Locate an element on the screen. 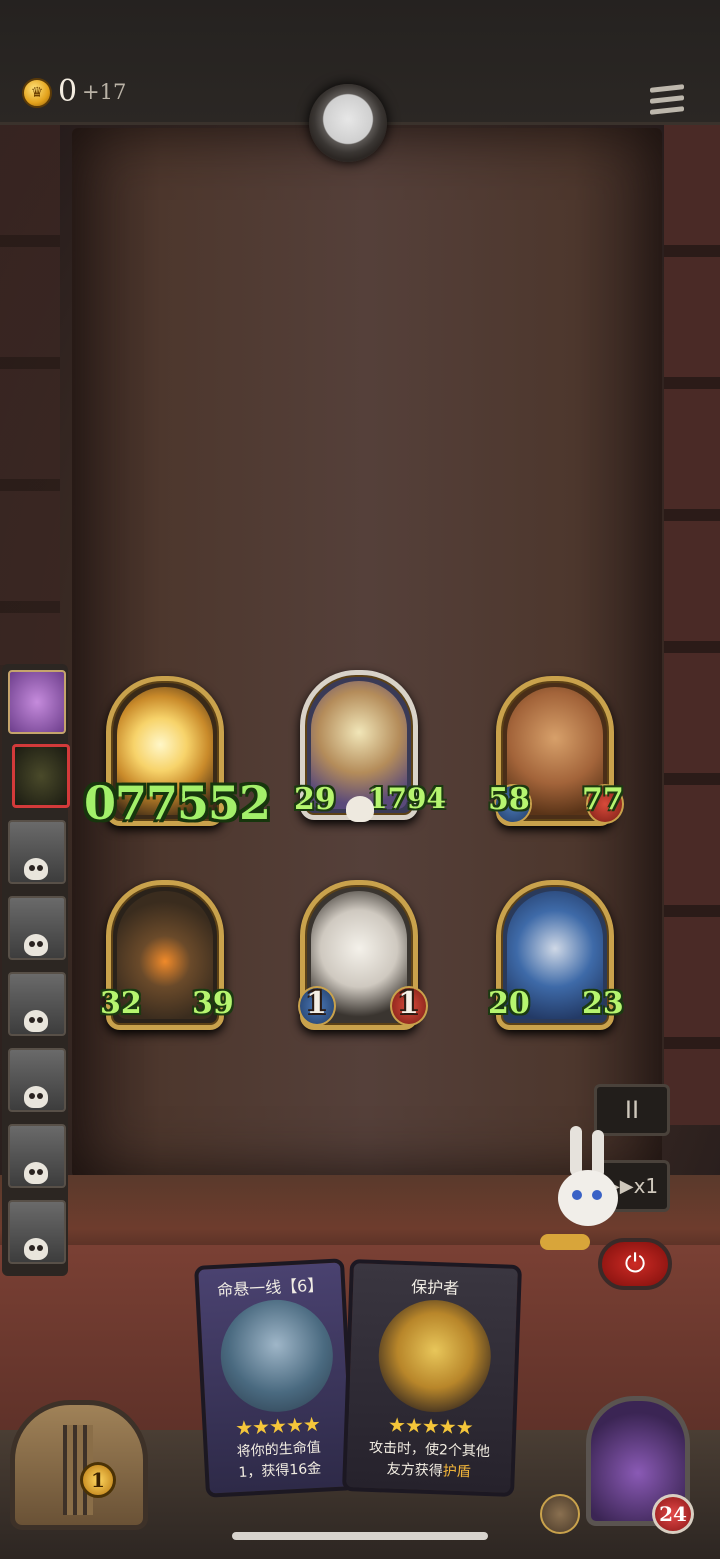  card-description: 攻击时，使2个其他 友方获得护盾 is located at coordinates (428, 1460).